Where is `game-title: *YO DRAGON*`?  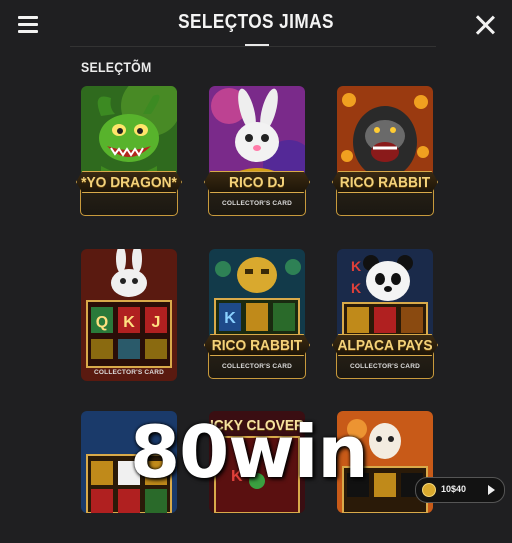 game-title: *YO DRAGON* is located at coordinates (129, 182).